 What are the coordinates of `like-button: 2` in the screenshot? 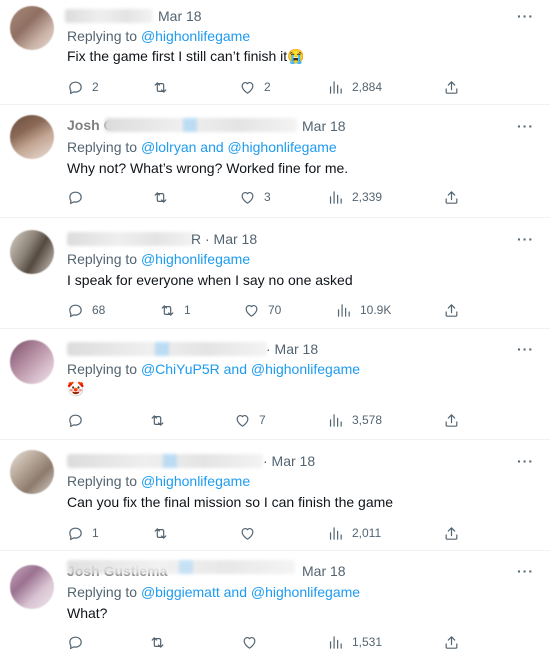 It's located at (255, 87).